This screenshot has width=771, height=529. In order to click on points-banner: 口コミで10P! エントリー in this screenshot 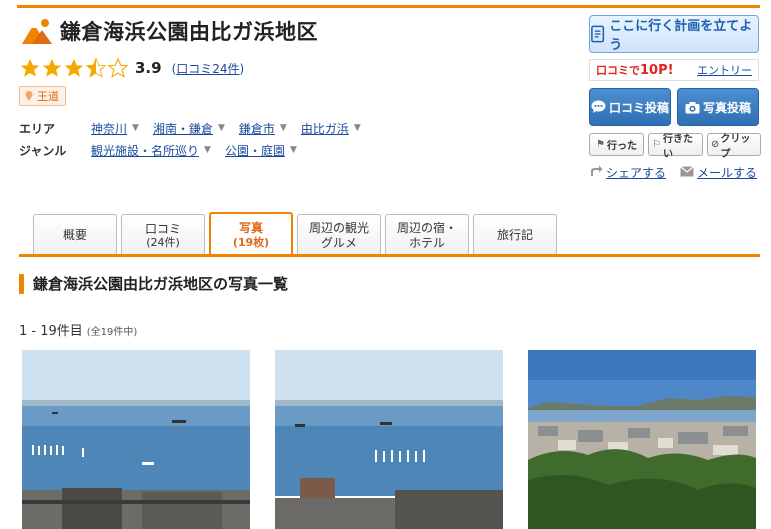, I will do `click(674, 70)`.